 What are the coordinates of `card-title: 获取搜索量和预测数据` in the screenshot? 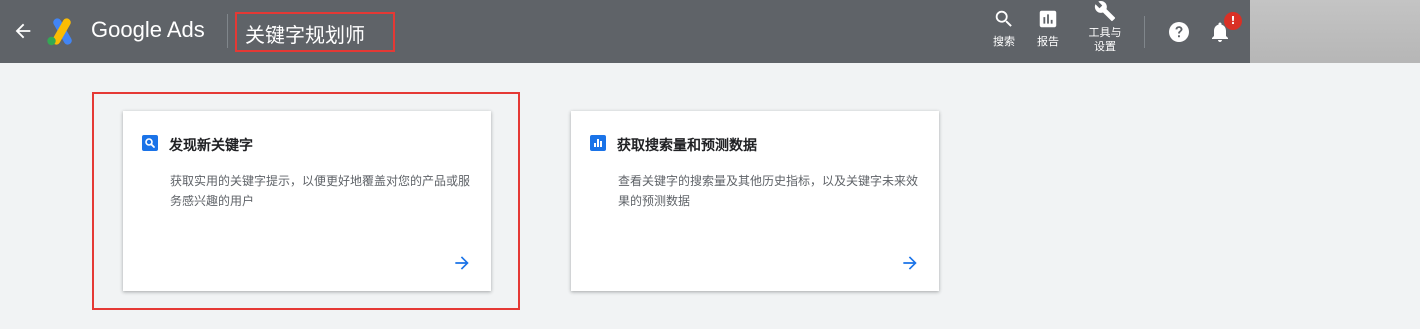 It's located at (687, 146).